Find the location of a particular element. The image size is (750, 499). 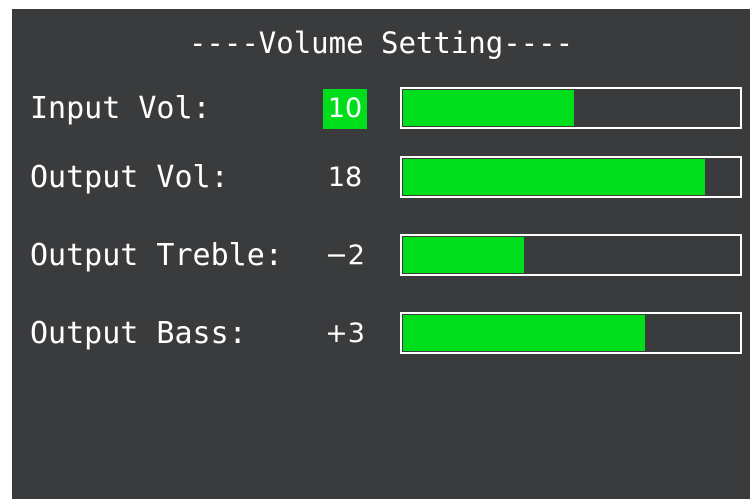

setting-row-output-bass: Output Bass: +3 is located at coordinates (381, 336).